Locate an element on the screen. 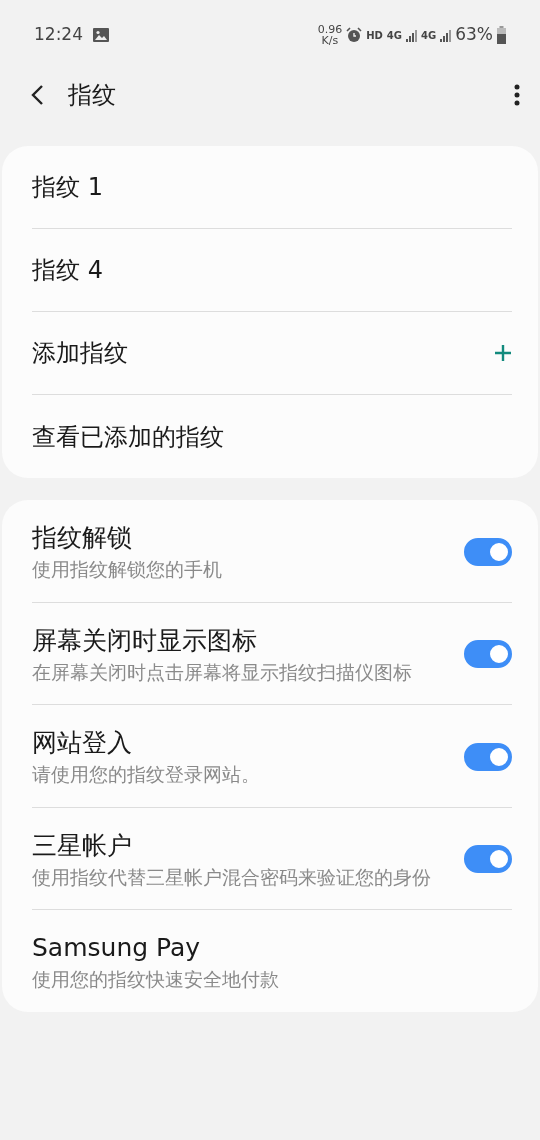  setting-title: 三星帐户 is located at coordinates (236, 845).